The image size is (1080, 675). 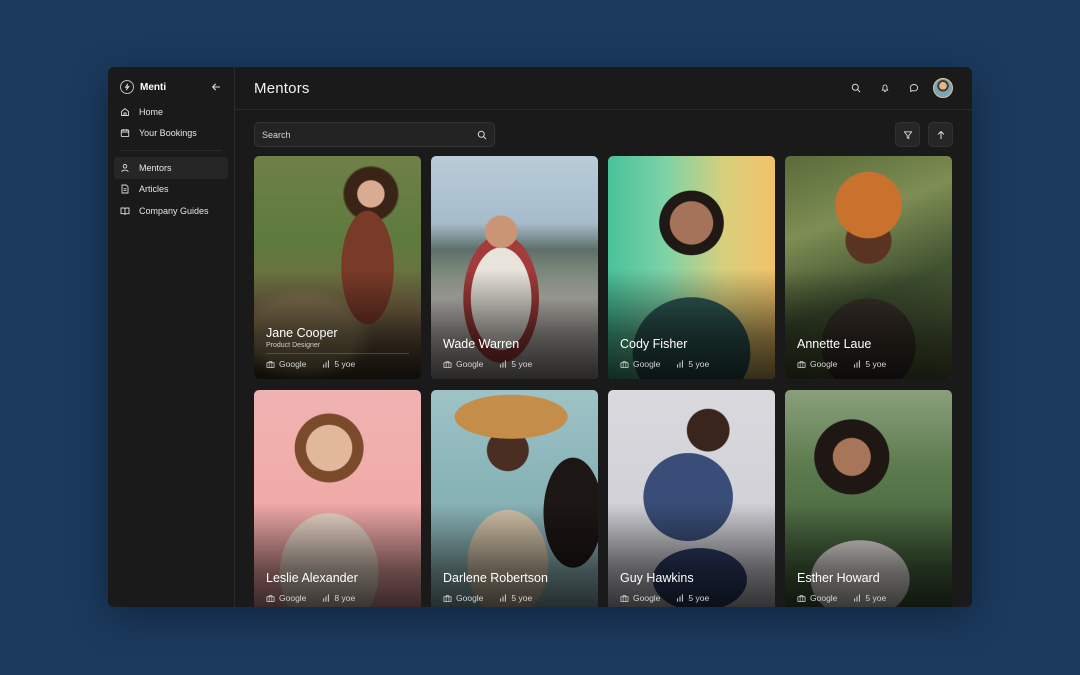 I want to click on mentor-card: Annette Laue Google 5 yoe, so click(x=868, y=267).